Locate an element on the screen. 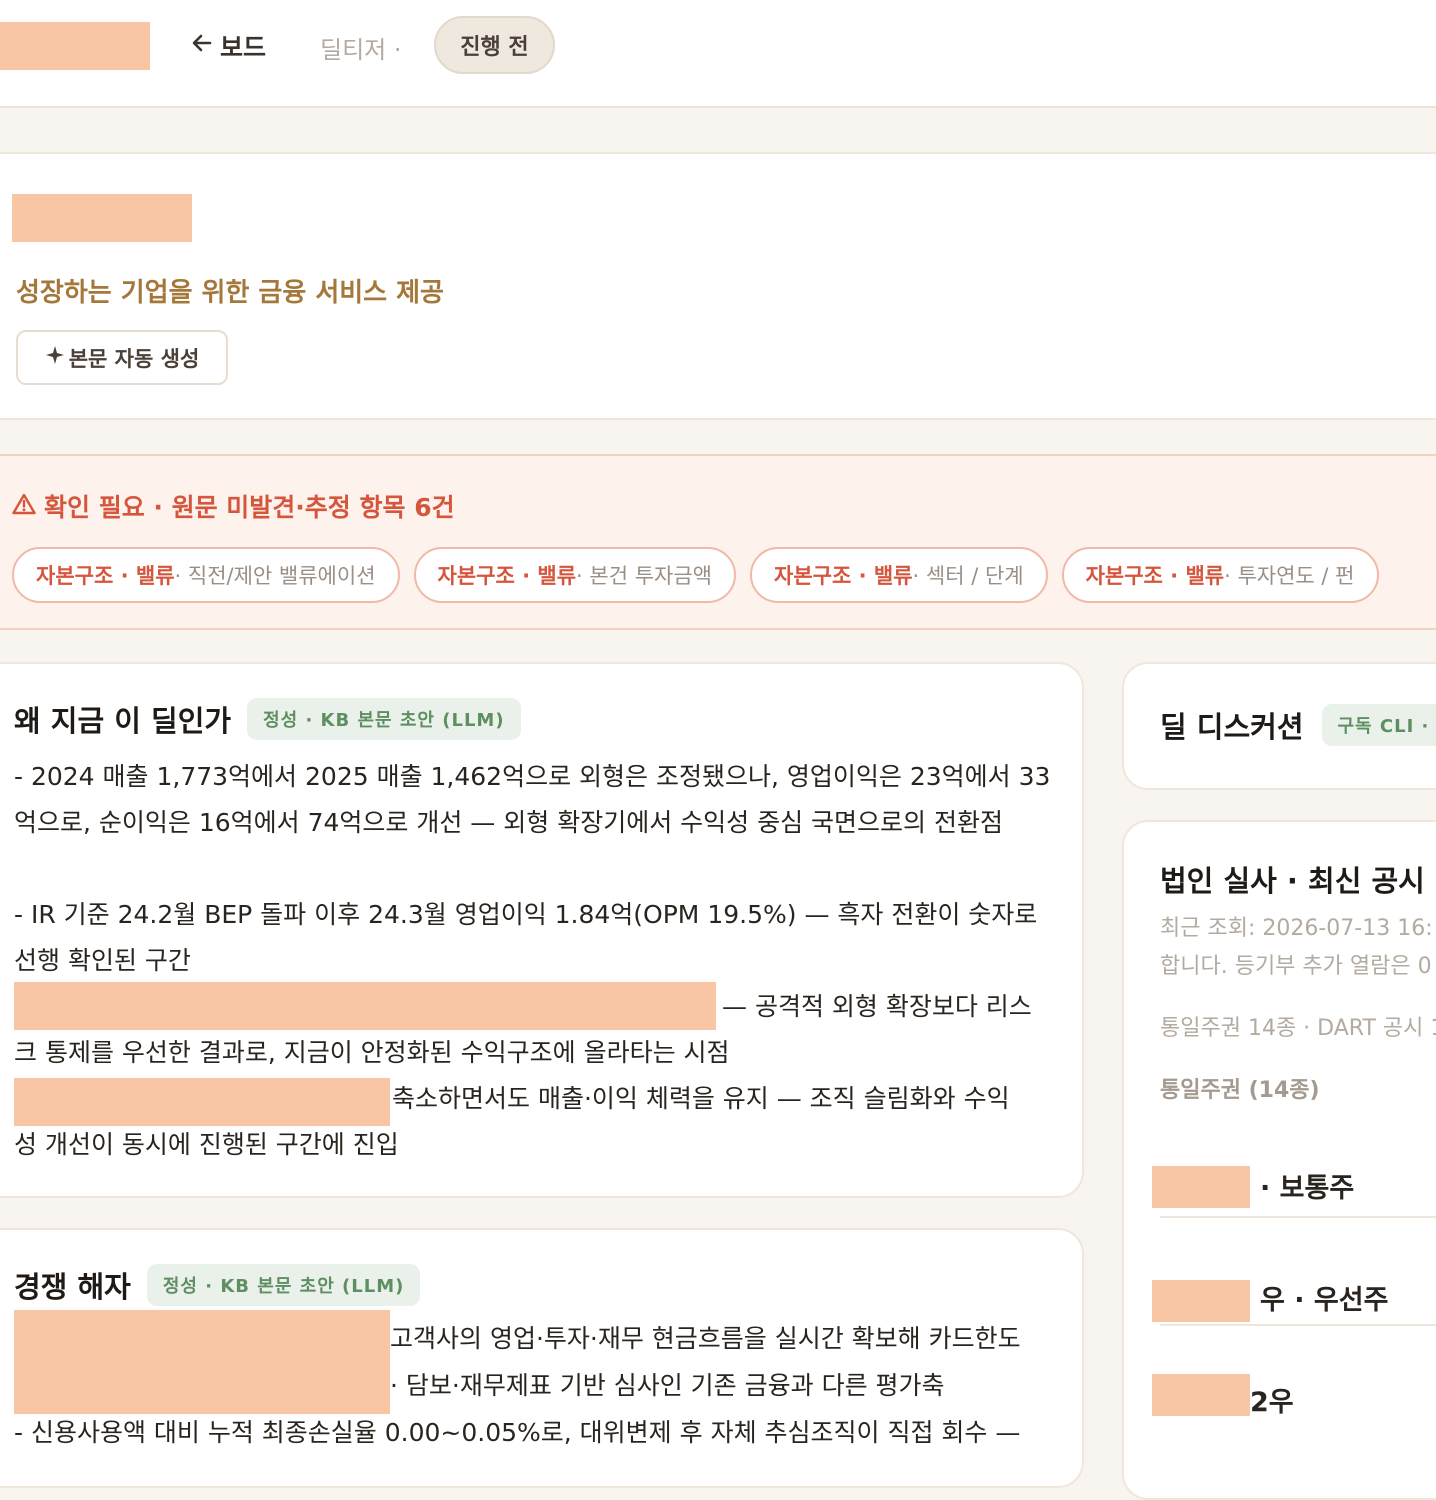 The width and height of the screenshot is (1436, 1500). paragraph-fragment: 축소하면서도 매출·이익 체력을 유지 — 조직 슬림화와 수익 is located at coordinates (717, 1099).